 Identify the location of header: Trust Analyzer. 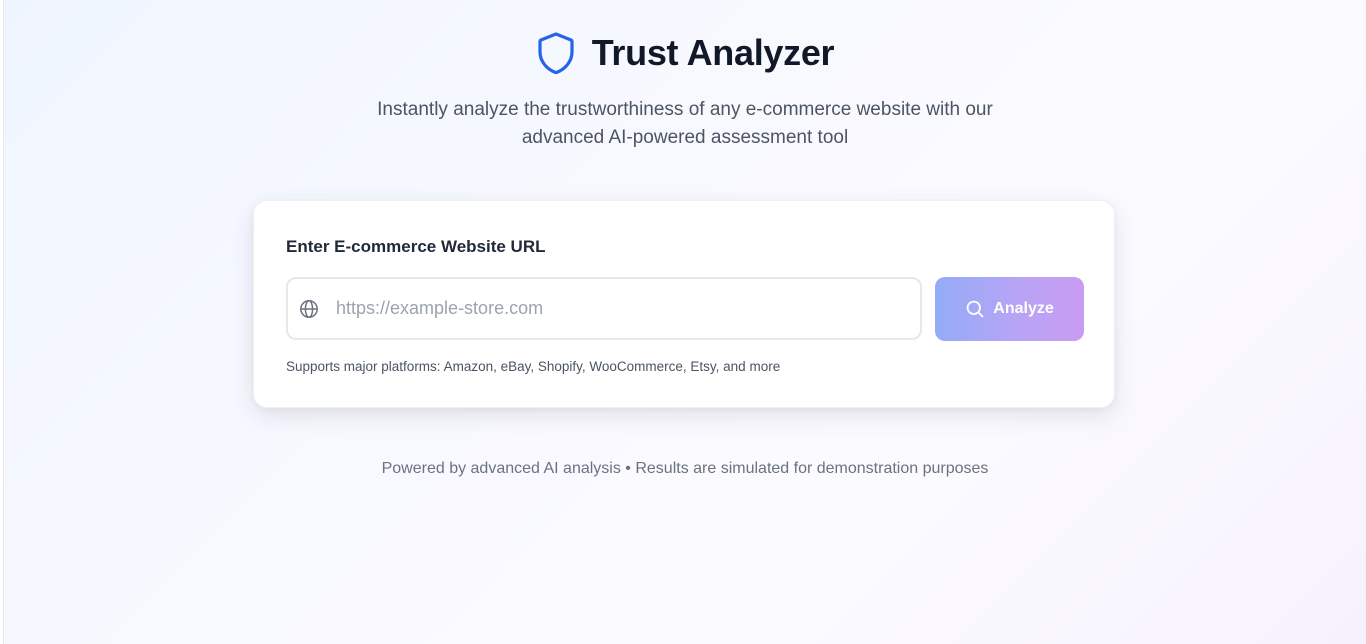
(685, 53).